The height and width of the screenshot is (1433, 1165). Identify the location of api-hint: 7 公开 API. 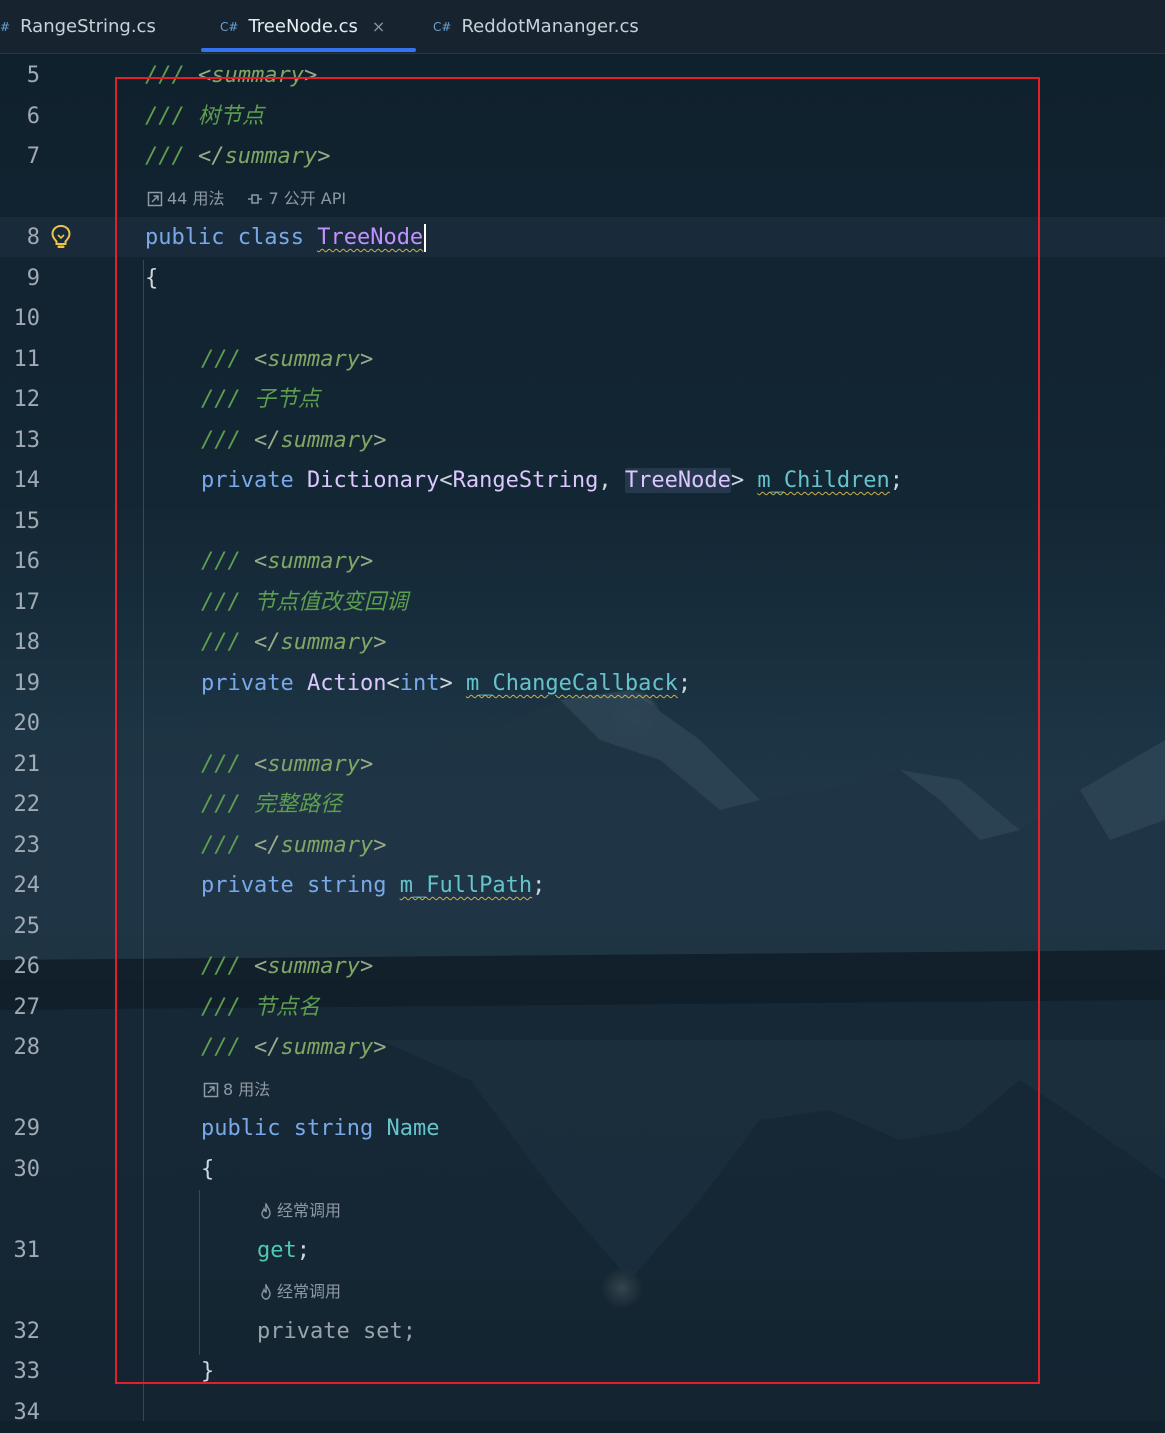
(296, 199).